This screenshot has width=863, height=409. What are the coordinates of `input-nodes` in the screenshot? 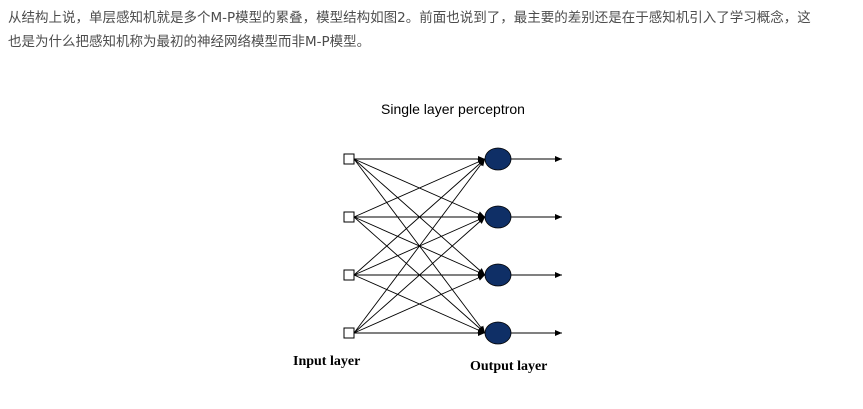 It's located at (349, 246).